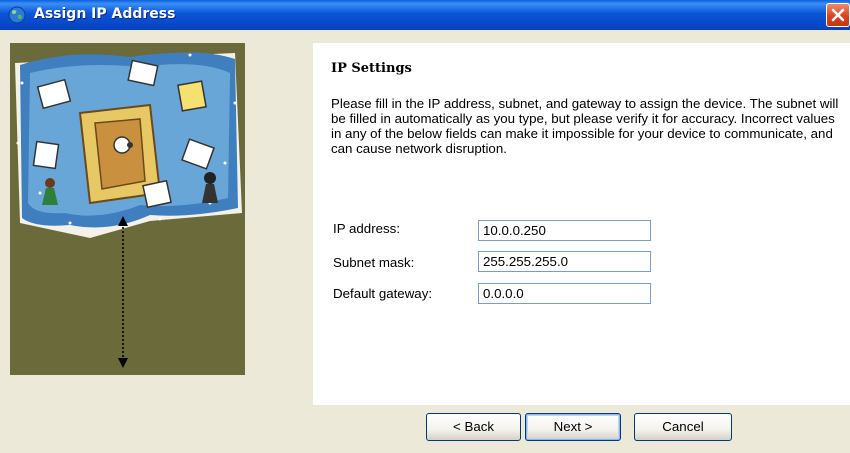 This screenshot has height=453, width=850. I want to click on next-button: Next >, so click(573, 427).